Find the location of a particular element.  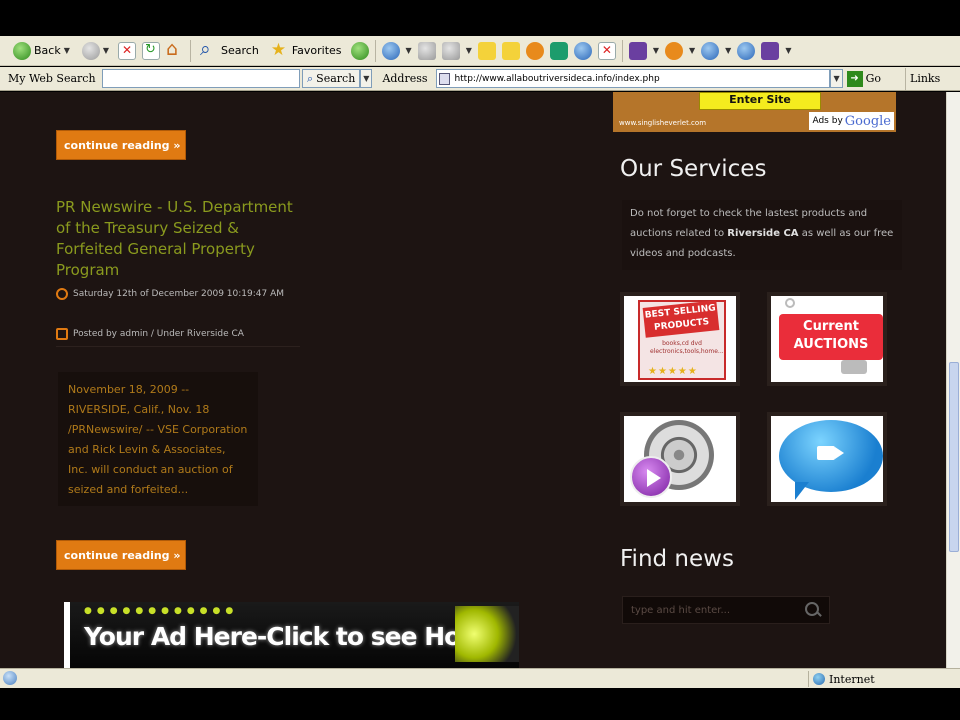

current-auctions-label: Current AUCTIONS is located at coordinates (831, 337).